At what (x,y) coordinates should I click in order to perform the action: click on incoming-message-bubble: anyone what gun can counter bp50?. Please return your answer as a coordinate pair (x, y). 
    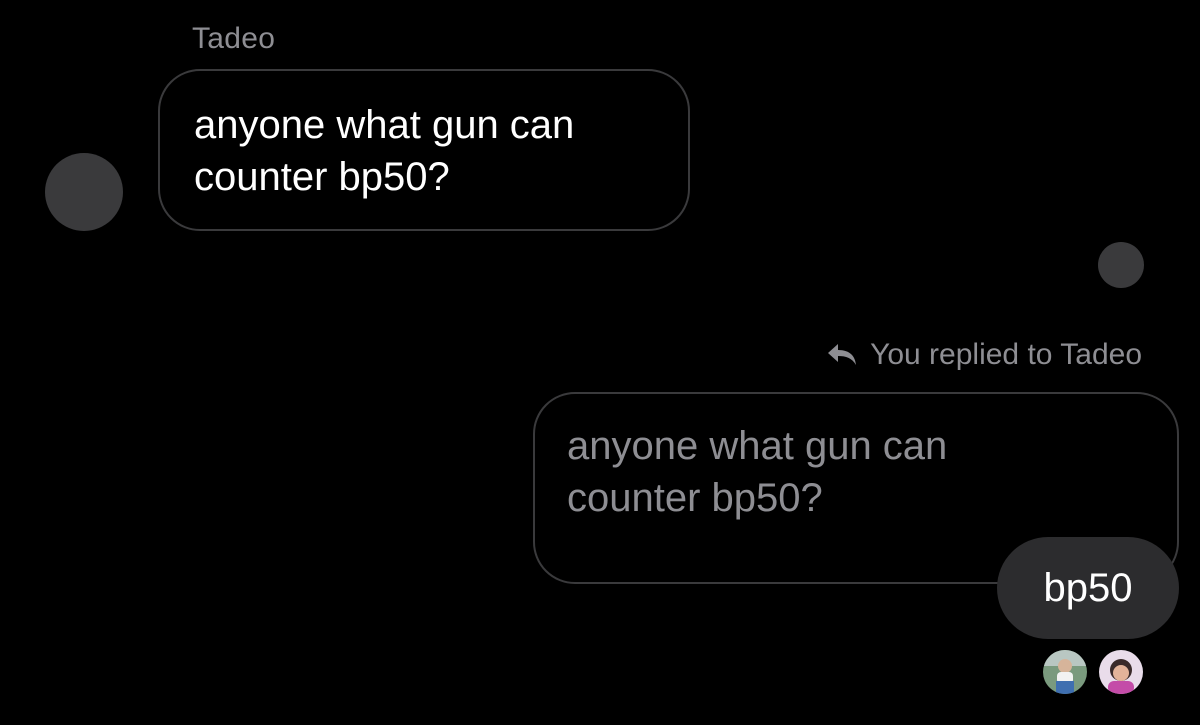
    Looking at the image, I should click on (424, 150).